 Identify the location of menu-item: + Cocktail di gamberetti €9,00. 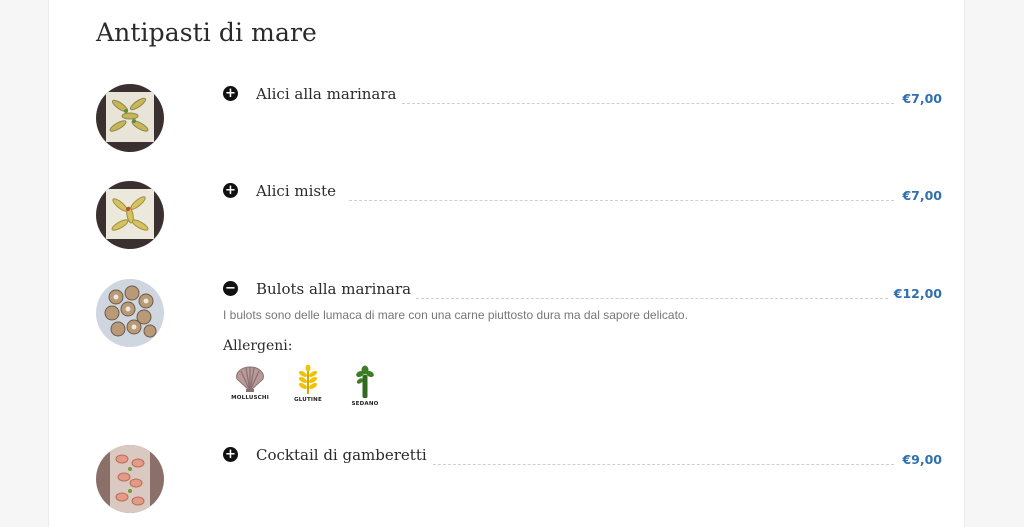
(506, 480).